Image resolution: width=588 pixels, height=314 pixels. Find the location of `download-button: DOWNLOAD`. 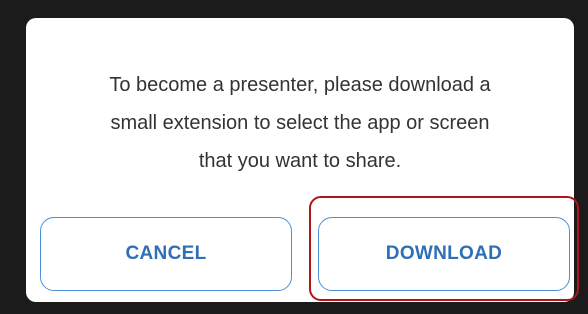

download-button: DOWNLOAD is located at coordinates (444, 254).